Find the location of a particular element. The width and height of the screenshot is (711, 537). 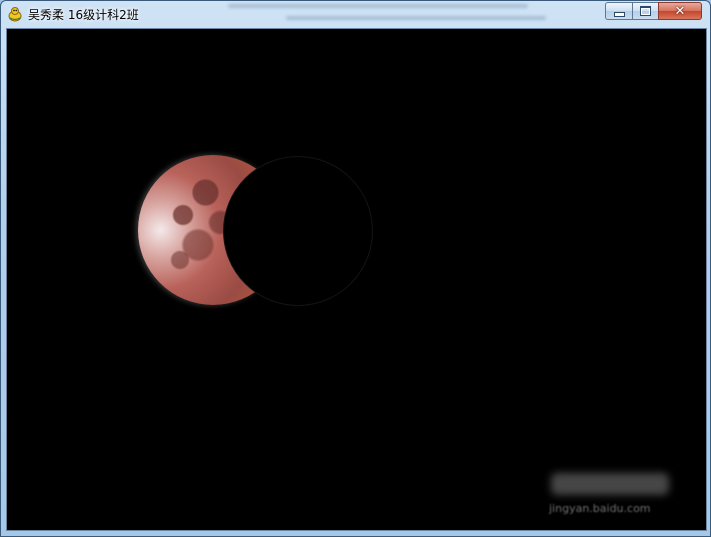

close-button: ✕ is located at coordinates (680, 11).